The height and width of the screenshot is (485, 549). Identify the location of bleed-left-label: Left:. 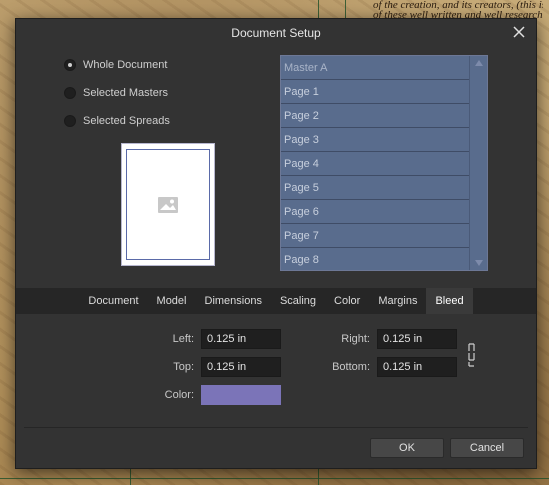
(183, 339).